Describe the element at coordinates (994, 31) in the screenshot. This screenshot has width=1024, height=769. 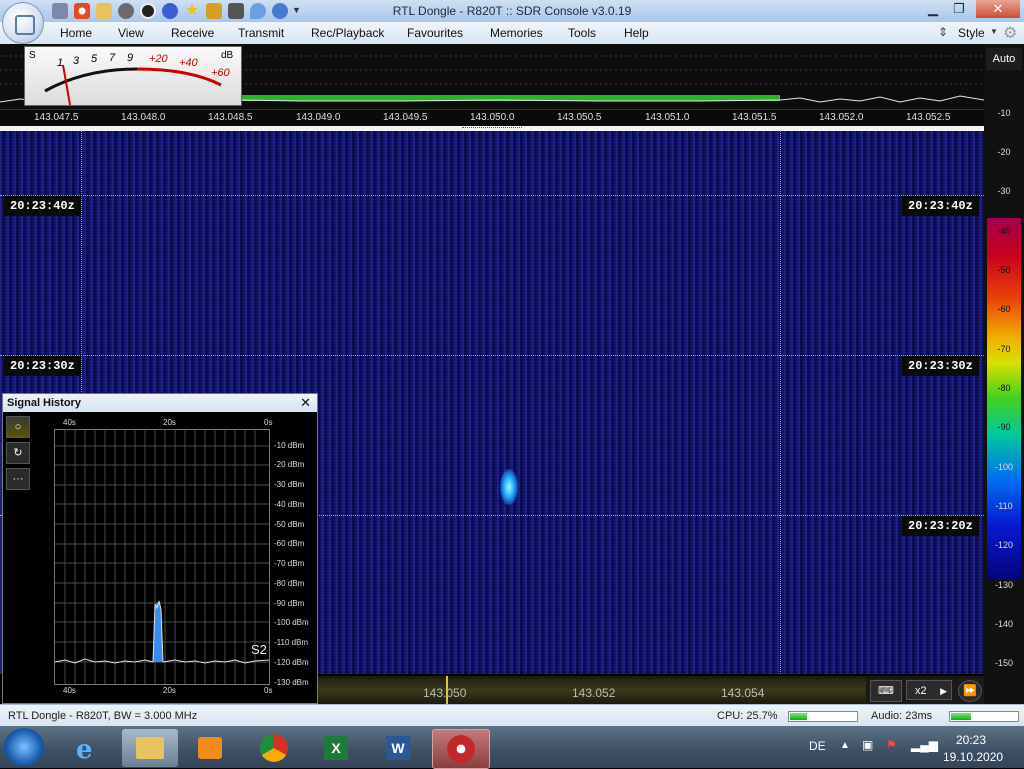
I see `style-dropdown-icon: ▼` at that location.